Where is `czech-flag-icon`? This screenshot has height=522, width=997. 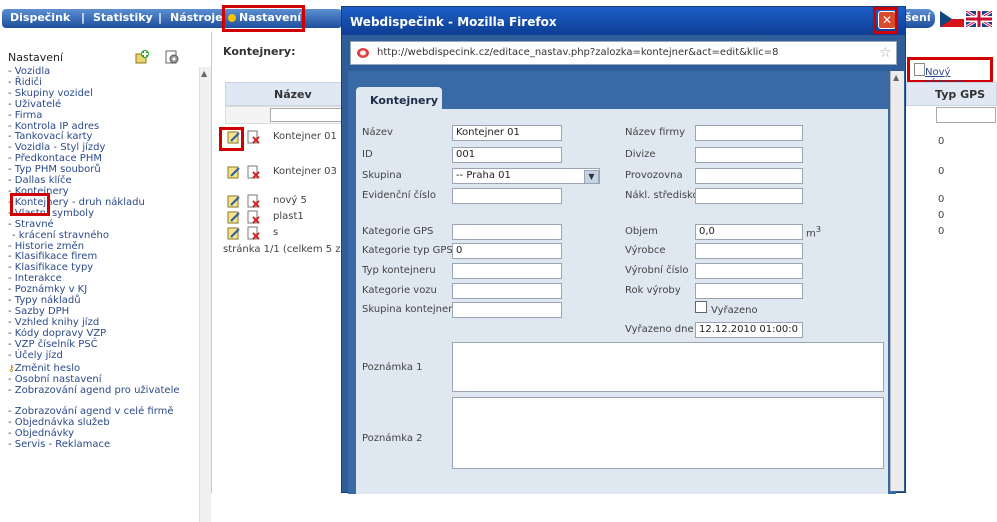 czech-flag-icon is located at coordinates (952, 19).